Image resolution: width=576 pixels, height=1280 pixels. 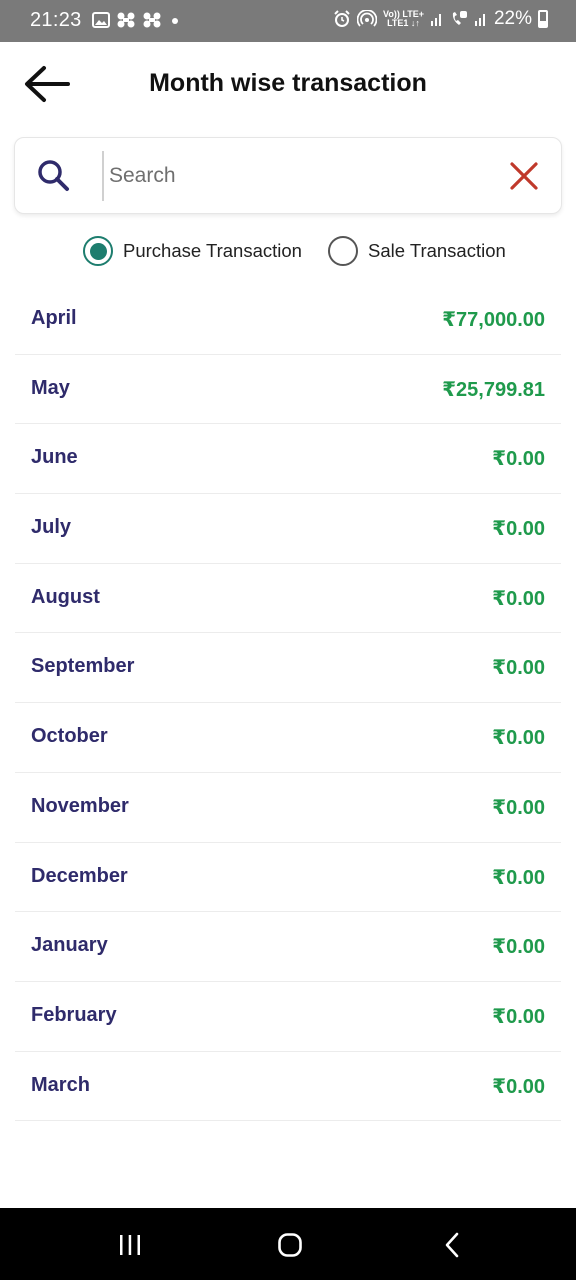 What do you see at coordinates (512, 18) in the screenshot?
I see `battery-percent: 22%` at bounding box center [512, 18].